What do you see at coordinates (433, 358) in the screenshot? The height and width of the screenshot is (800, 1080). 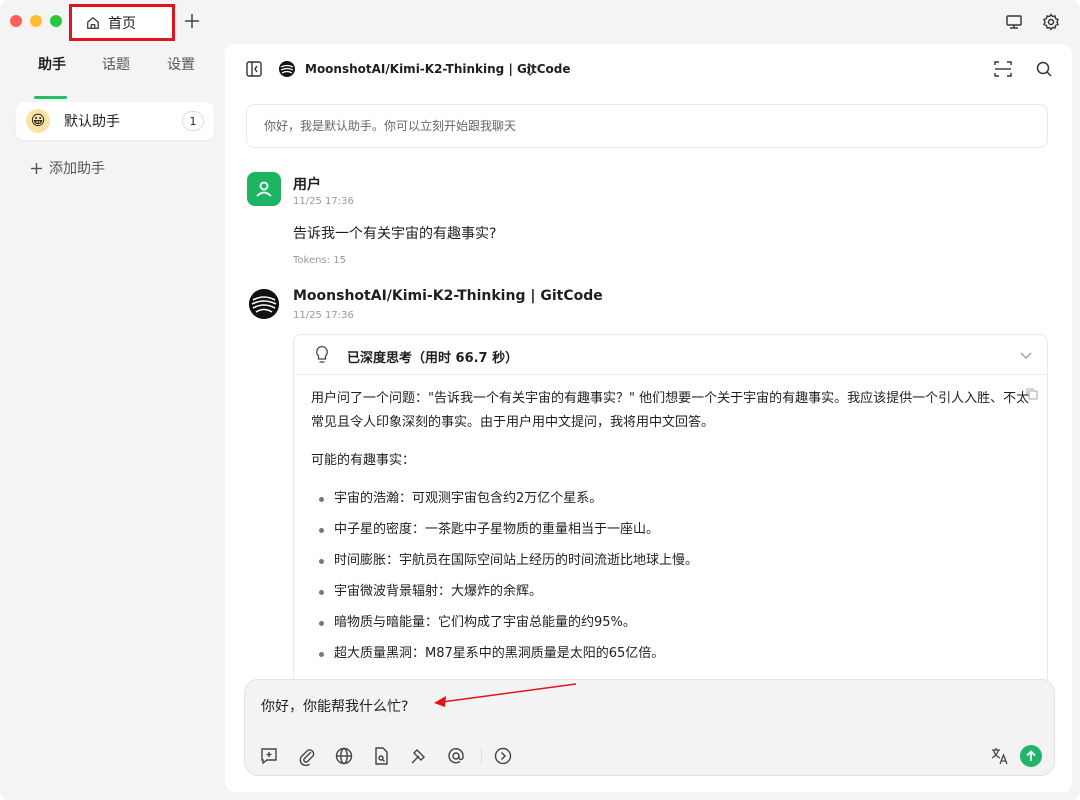 I see `thinking-title: 已深度思考（用时 66.7 秒）` at bounding box center [433, 358].